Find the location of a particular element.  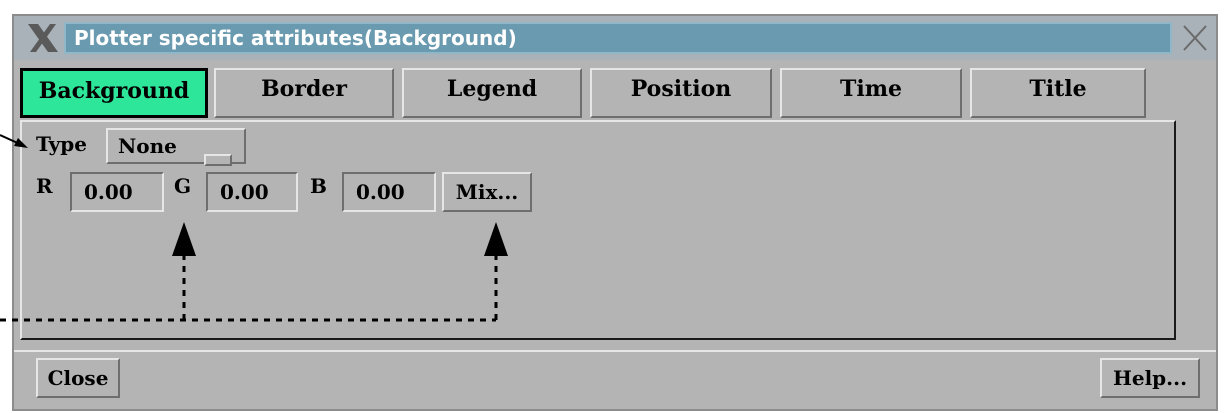

mix-arrowhead is located at coordinates (496, 239).